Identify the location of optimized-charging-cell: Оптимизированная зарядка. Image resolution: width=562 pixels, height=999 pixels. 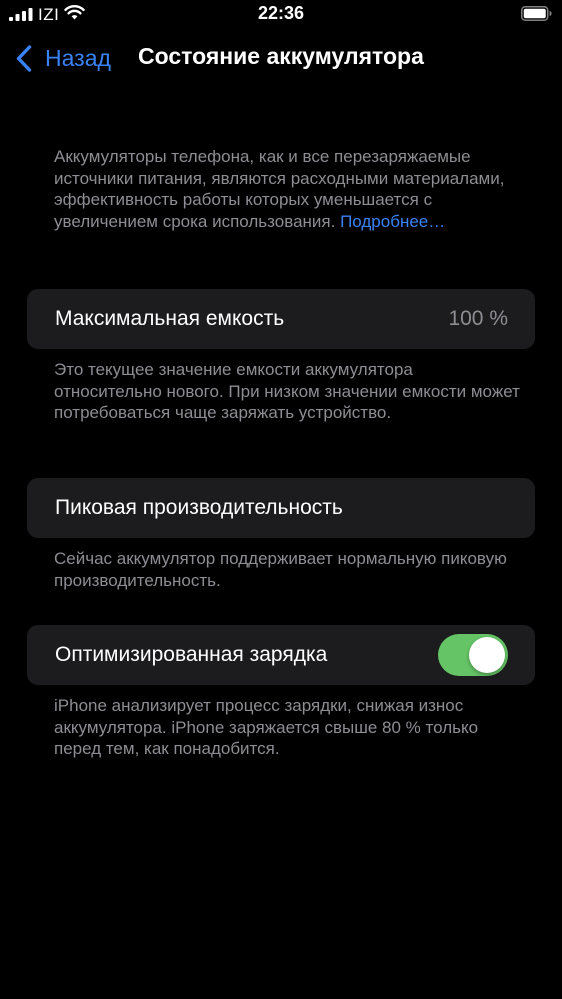
(281, 655).